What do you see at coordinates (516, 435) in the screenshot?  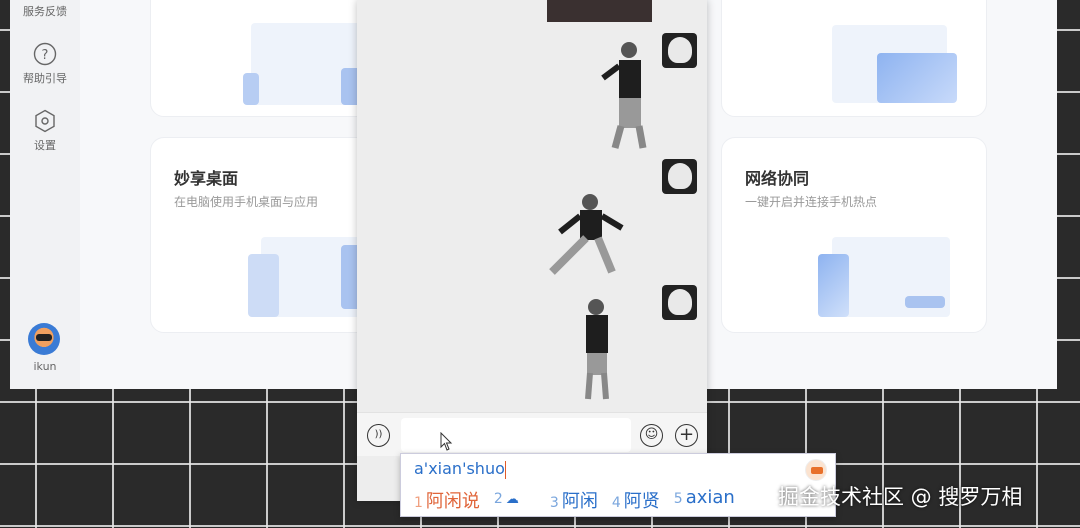 I see `message-input` at bounding box center [516, 435].